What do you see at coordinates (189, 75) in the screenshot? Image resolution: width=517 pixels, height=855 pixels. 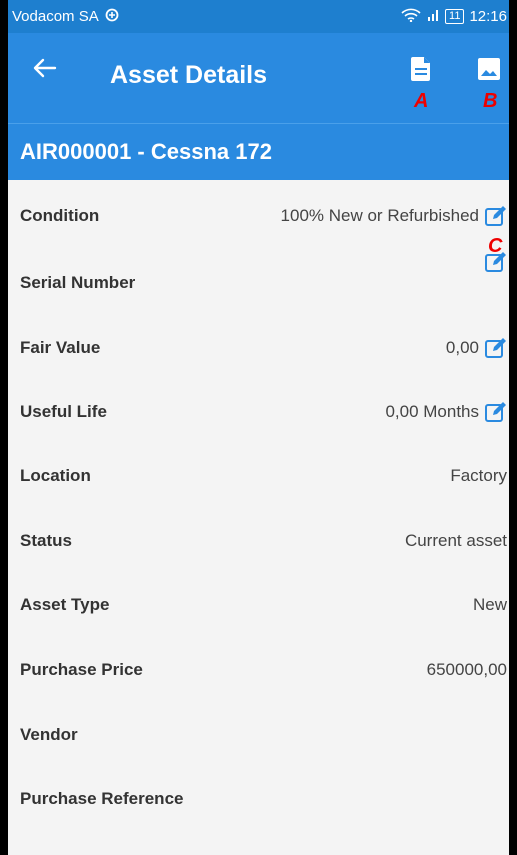 I see `page-title: Asset Details` at bounding box center [189, 75].